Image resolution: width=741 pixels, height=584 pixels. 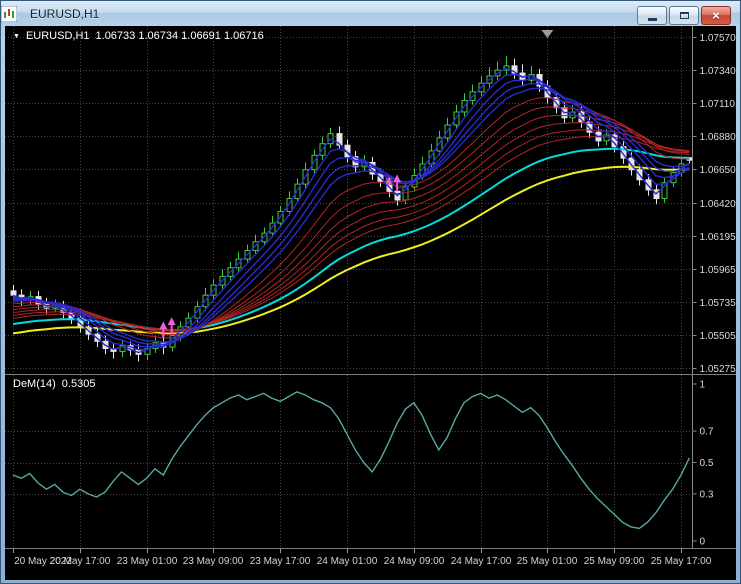 I want to click on app-icon, so click(x=12, y=13).